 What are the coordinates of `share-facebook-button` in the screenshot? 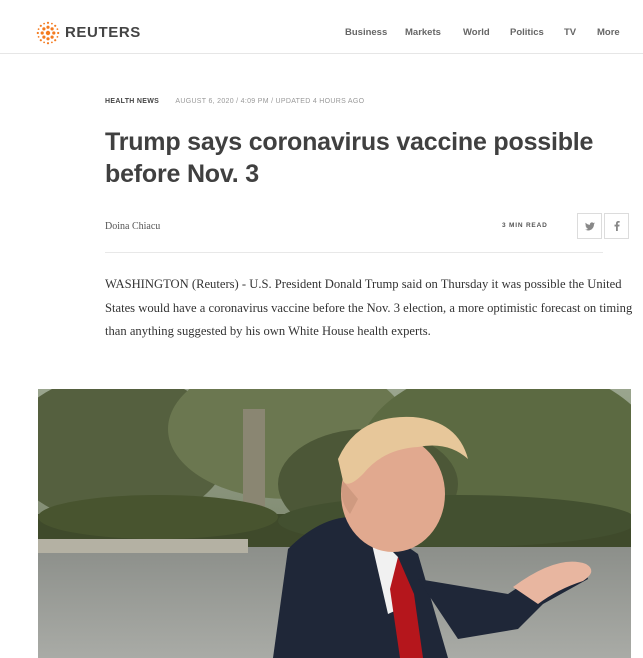 It's located at (616, 226).